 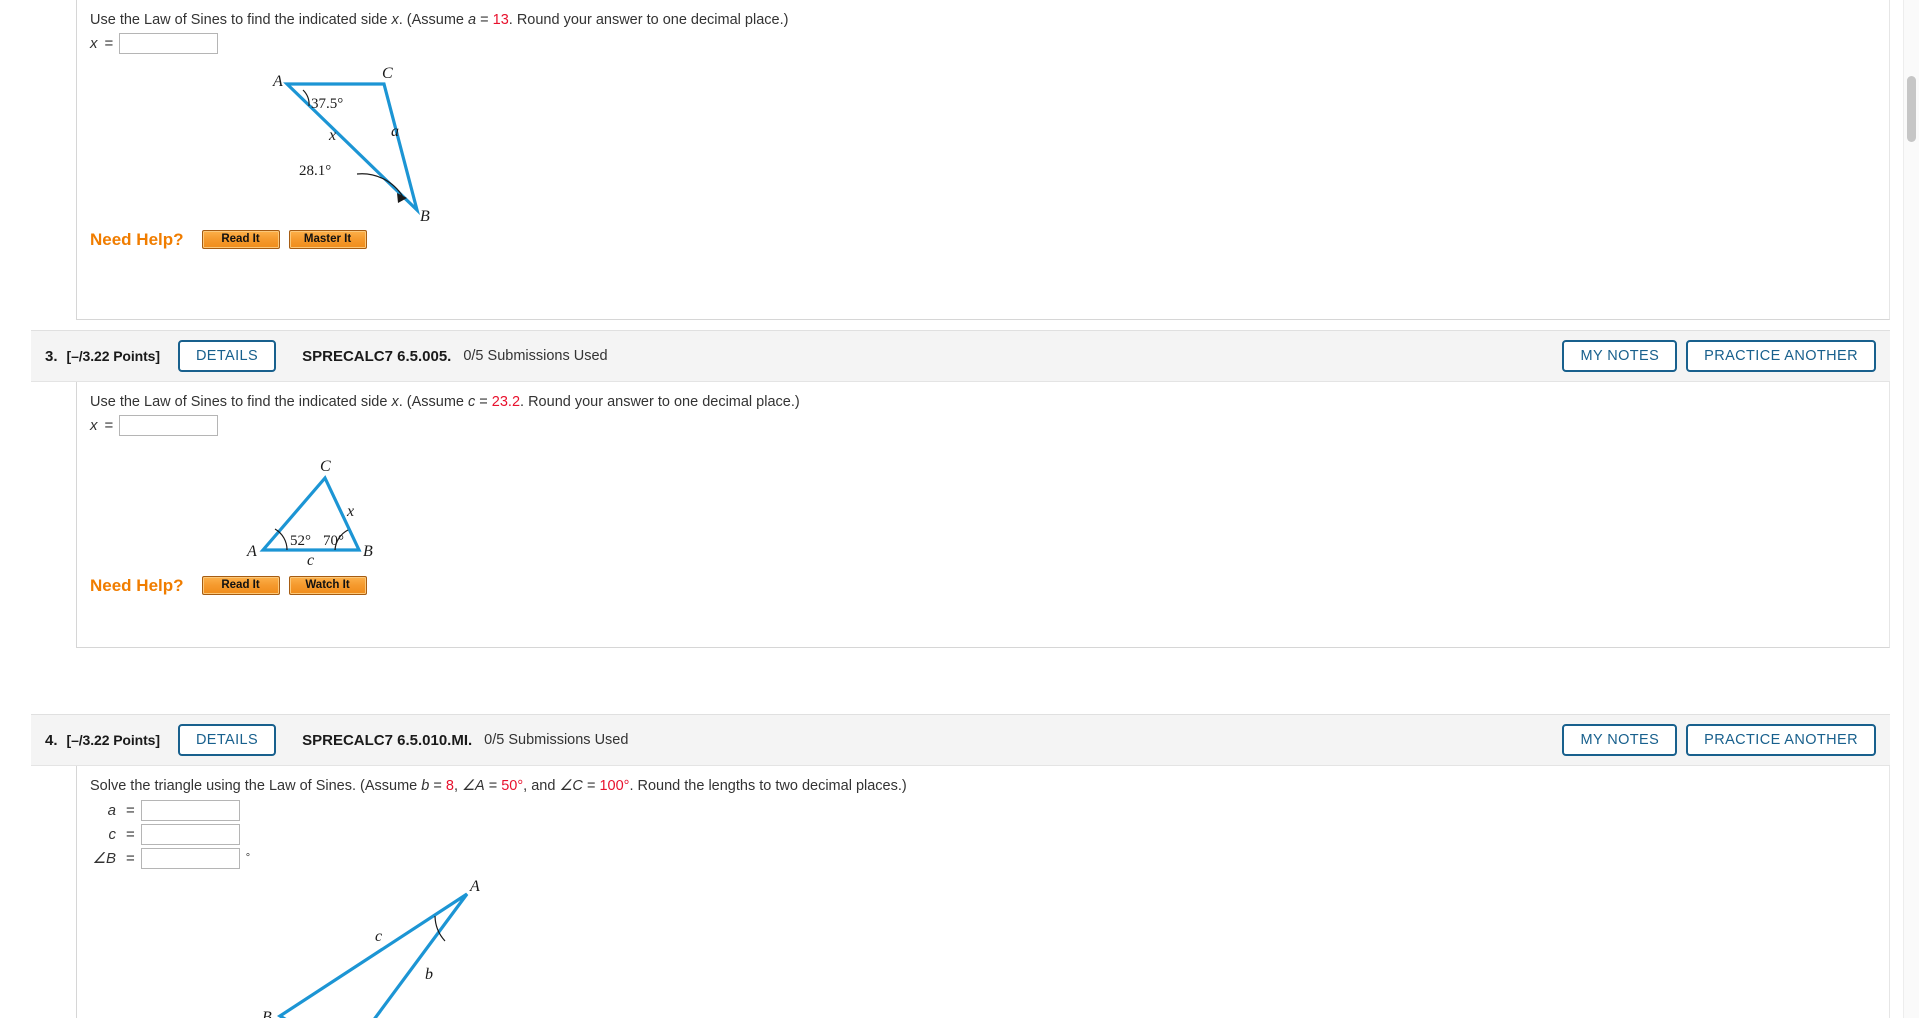 I want to click on prompt-angle-c-var: ∠C, so click(x=571, y=786).